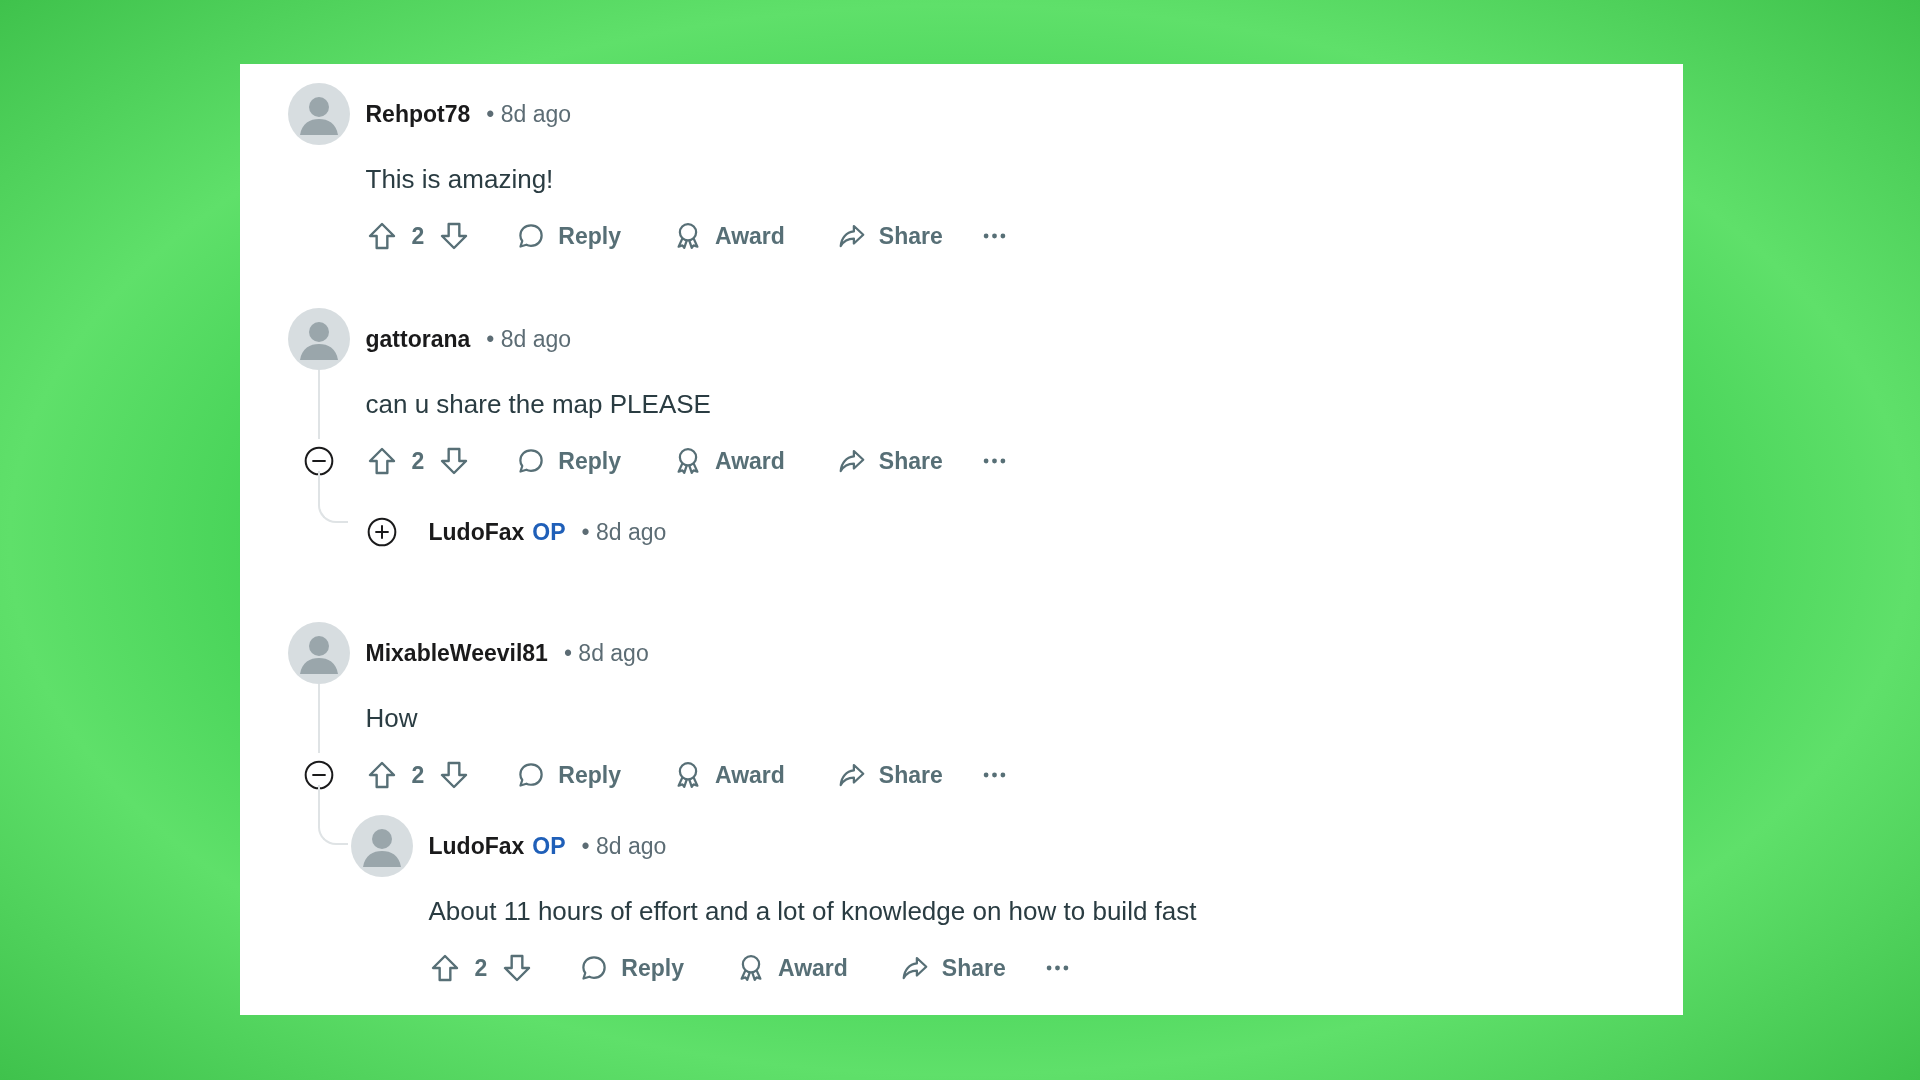  I want to click on comment-text: About 11 hours of effort and a lot of knowledge on how to build fast, so click(813, 911).